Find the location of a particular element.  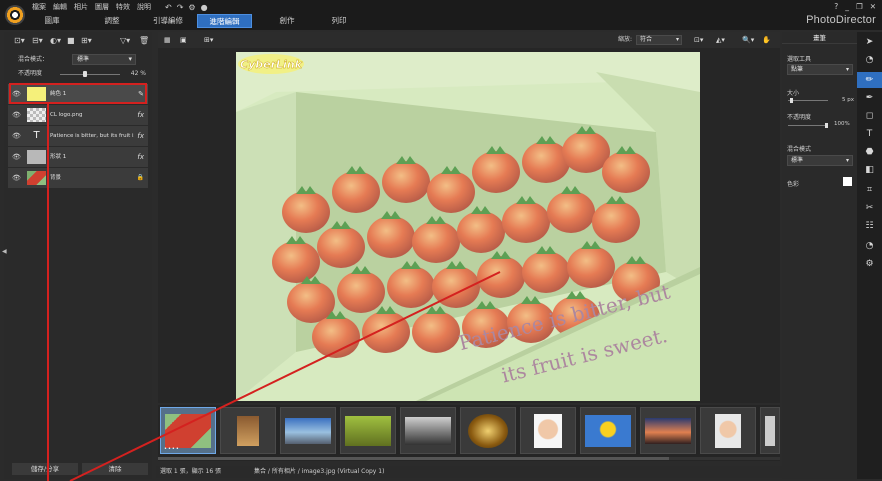

undo-icon: ↶ is located at coordinates (168, 8).